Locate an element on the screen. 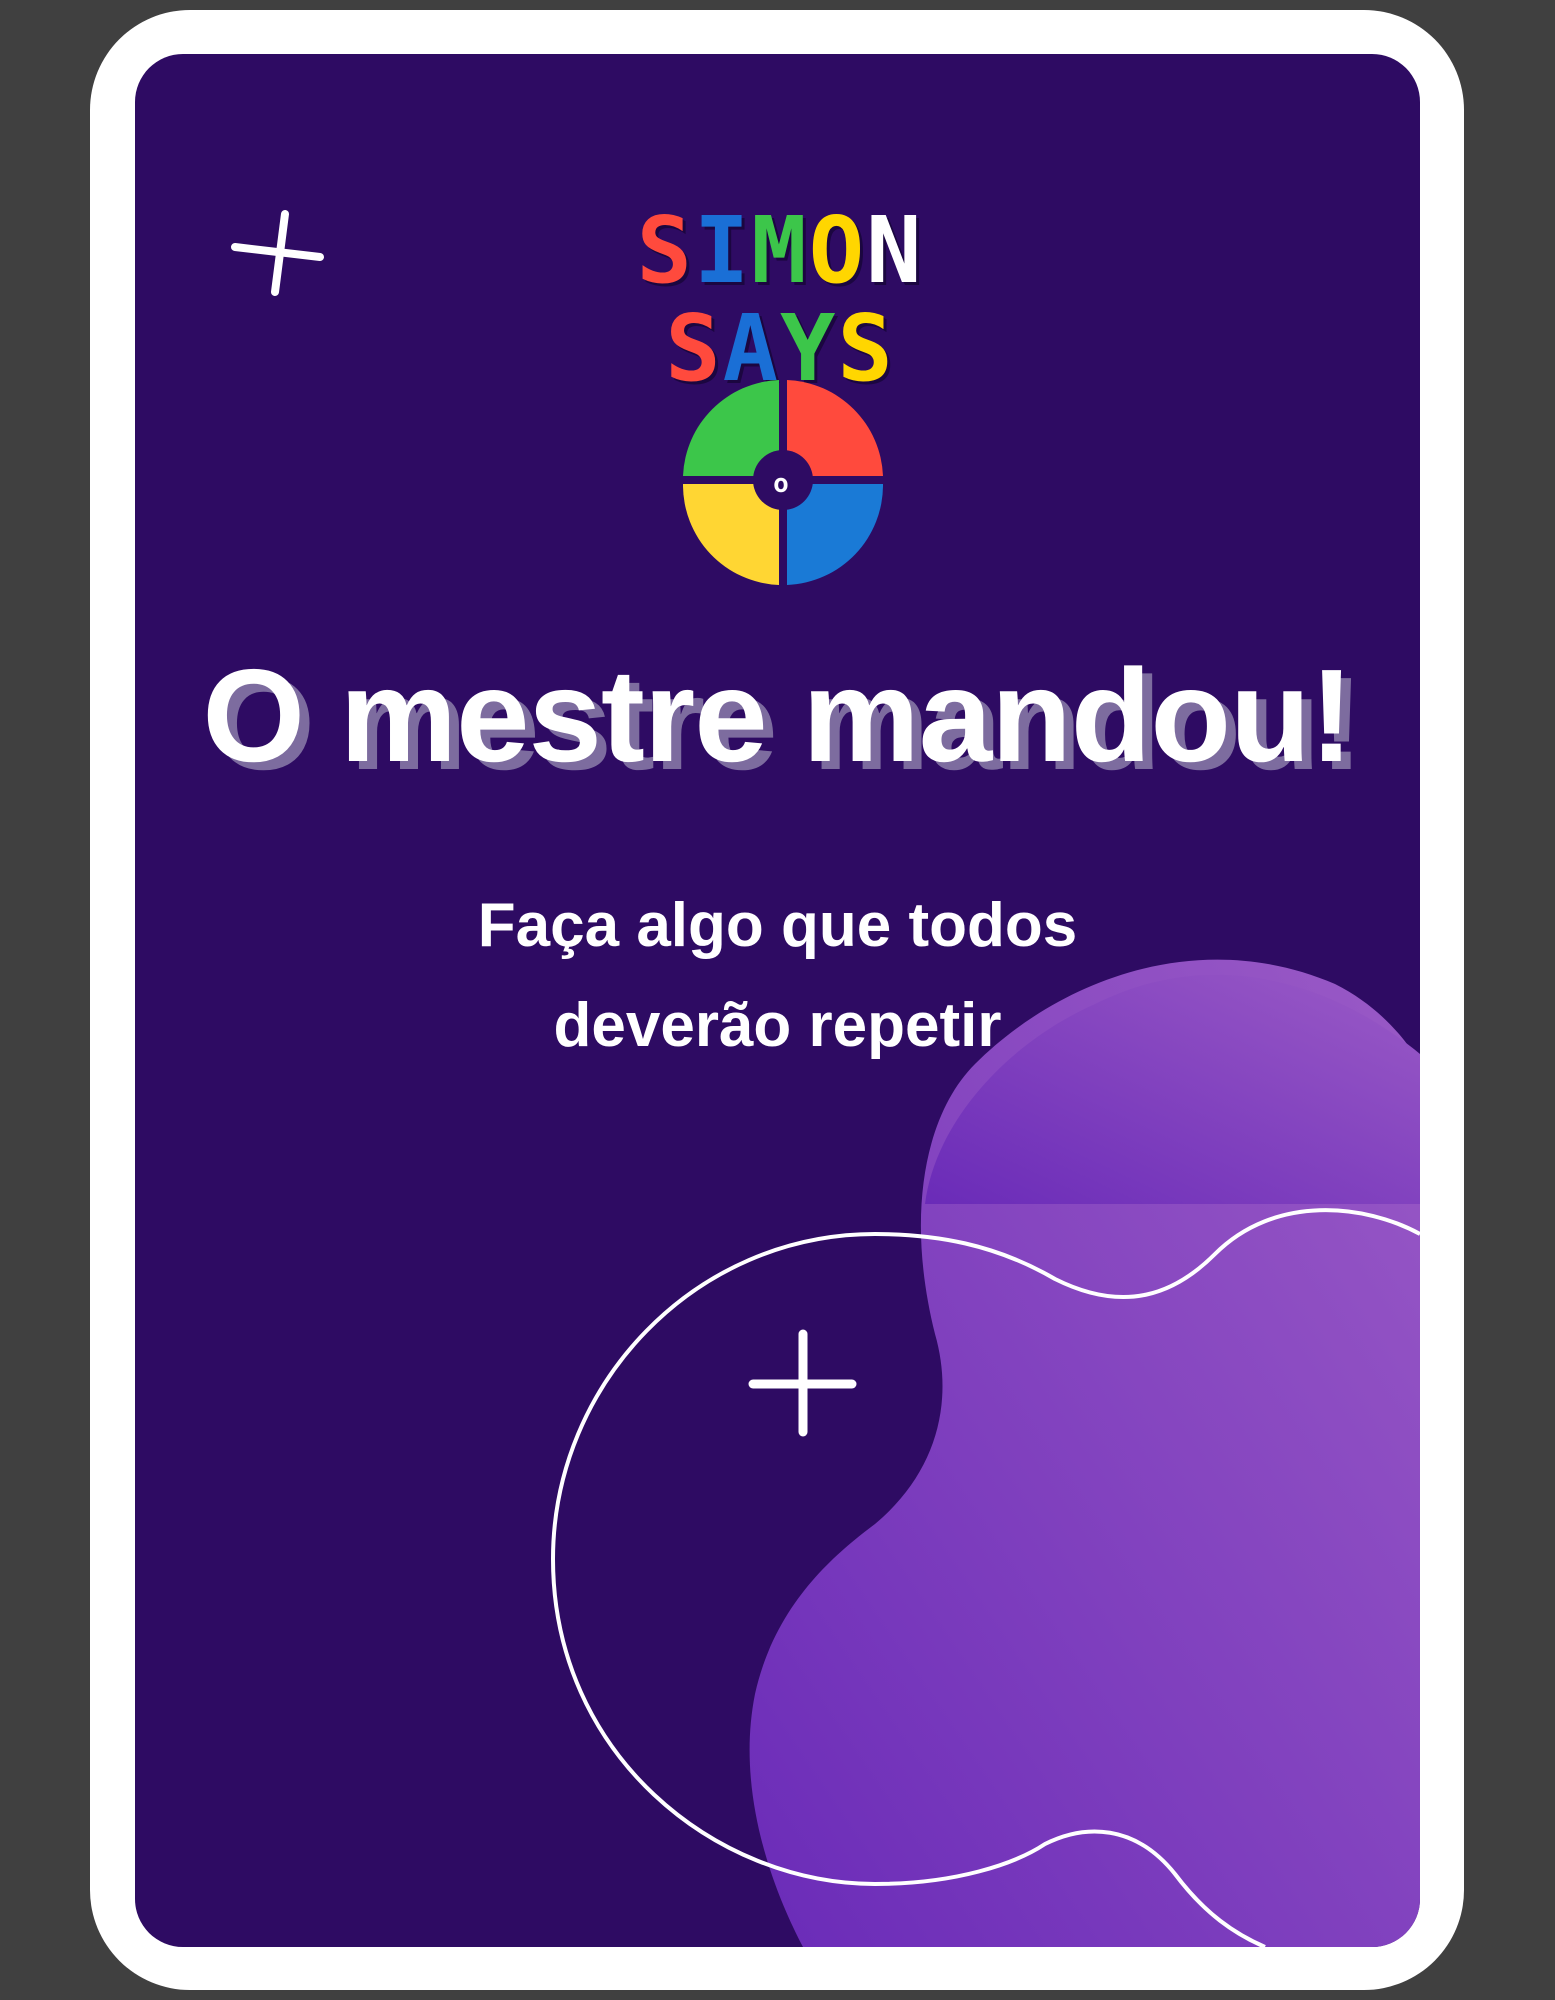 The image size is (1555, 2000). simon-letter-3: O is located at coordinates (837, 250).